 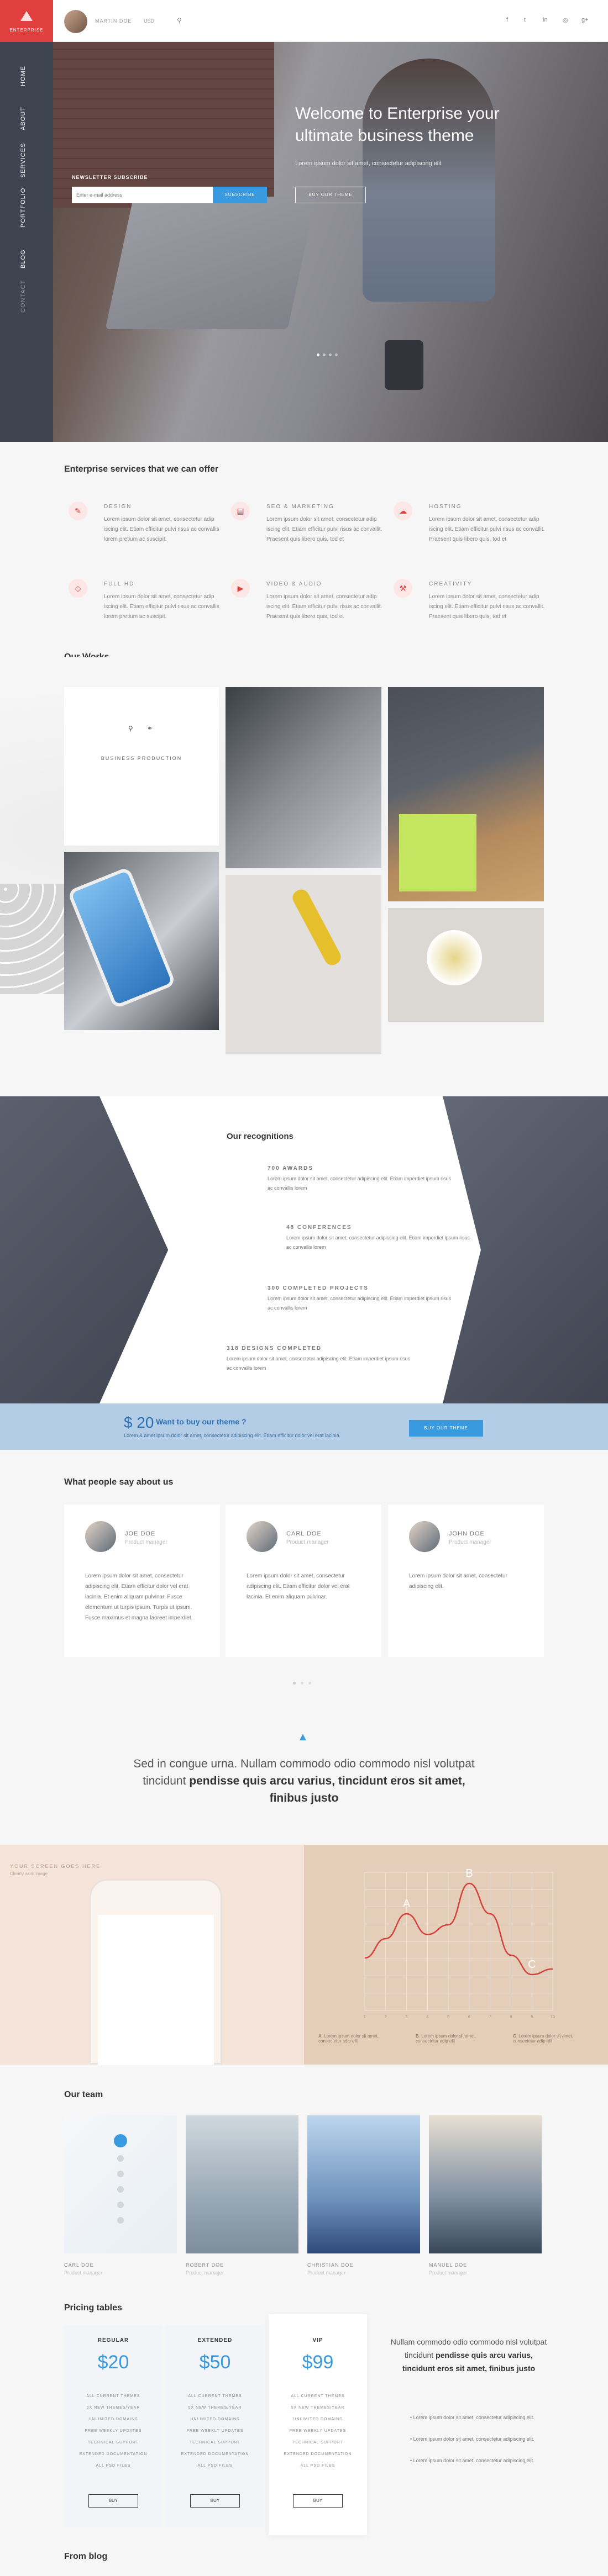 What do you see at coordinates (113, 2340) in the screenshot?
I see `plan-name: REGULAR` at bounding box center [113, 2340].